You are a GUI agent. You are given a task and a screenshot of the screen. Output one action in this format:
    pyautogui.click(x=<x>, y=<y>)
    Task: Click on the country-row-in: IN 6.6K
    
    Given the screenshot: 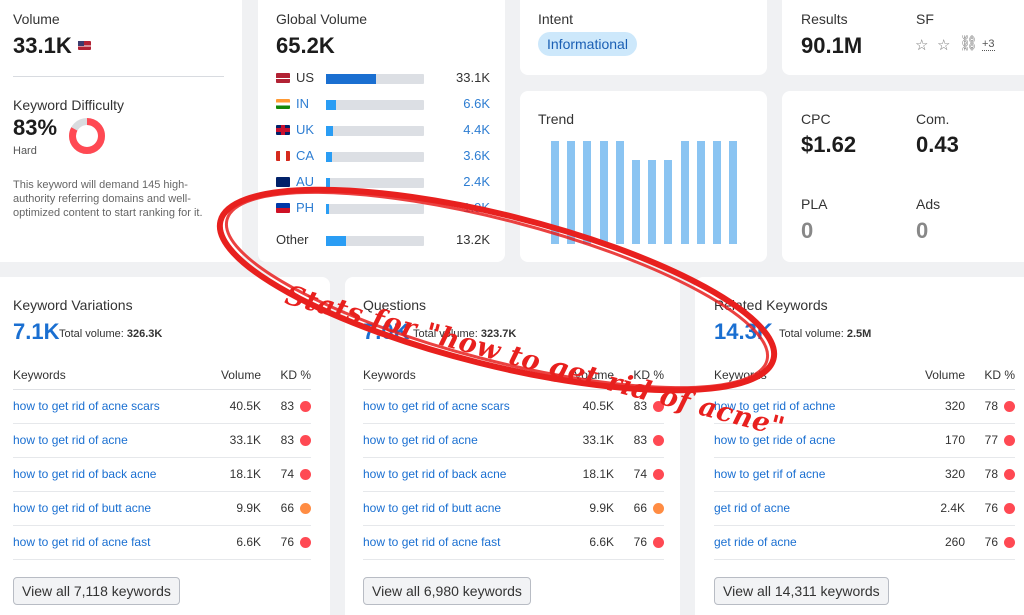 What is the action you would take?
    pyautogui.click(x=383, y=104)
    